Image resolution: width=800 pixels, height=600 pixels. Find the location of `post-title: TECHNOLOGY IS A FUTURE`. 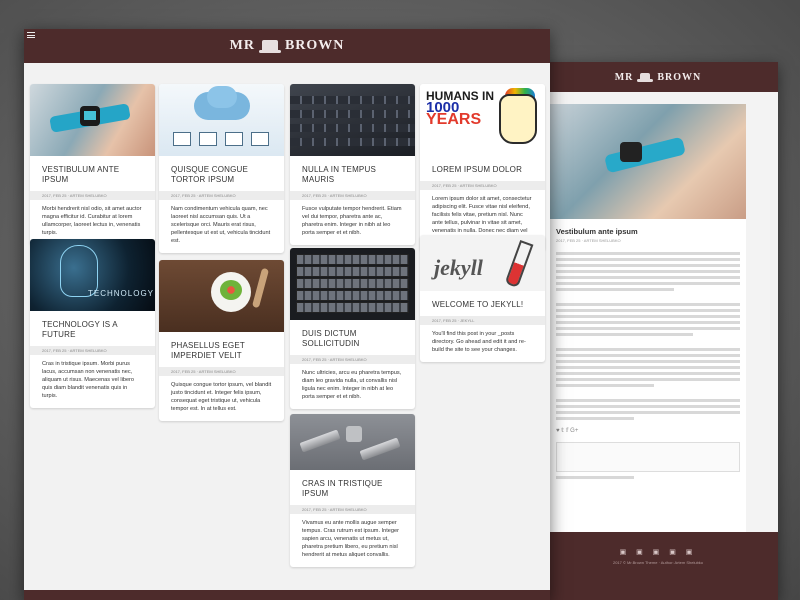

post-title: TECHNOLOGY IS A FUTURE is located at coordinates (92, 328).